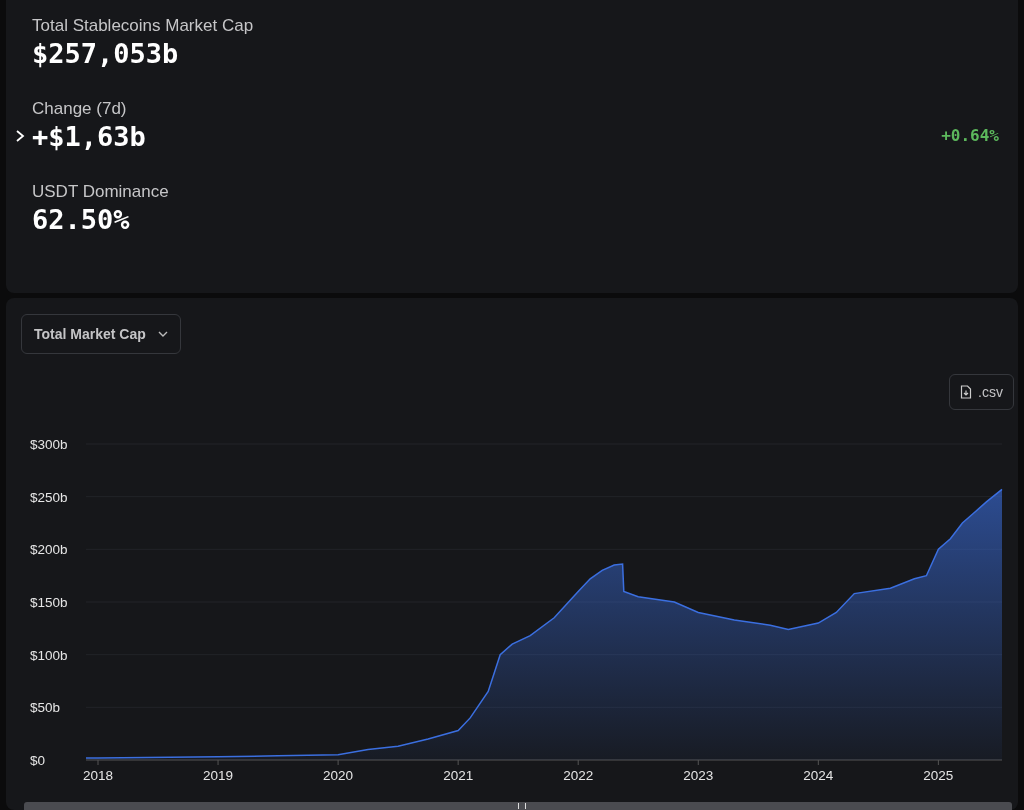 The width and height of the screenshot is (1024, 810). What do you see at coordinates (938, 775) in the screenshot?
I see `x-axis-label: 2025` at bounding box center [938, 775].